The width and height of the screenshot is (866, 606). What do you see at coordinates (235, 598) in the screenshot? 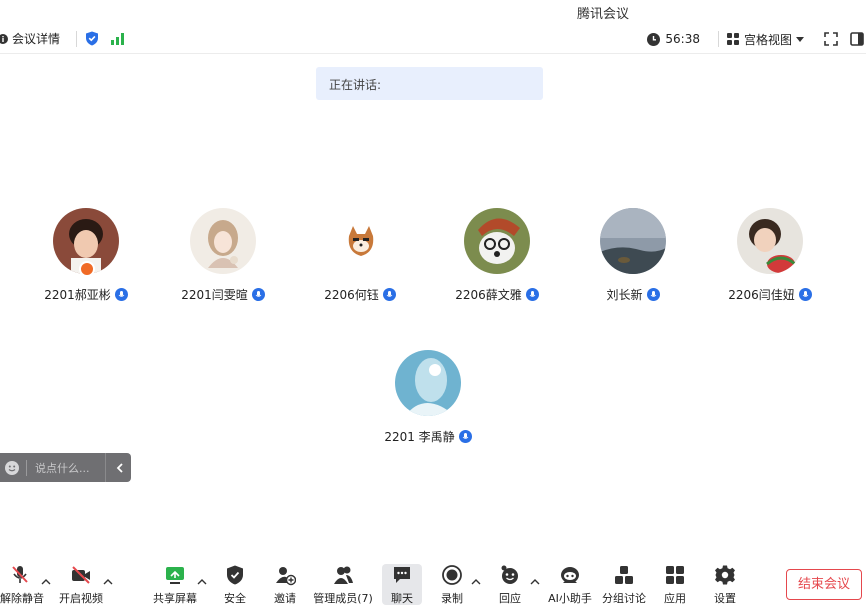
I see `security-label: 安全` at bounding box center [235, 598].